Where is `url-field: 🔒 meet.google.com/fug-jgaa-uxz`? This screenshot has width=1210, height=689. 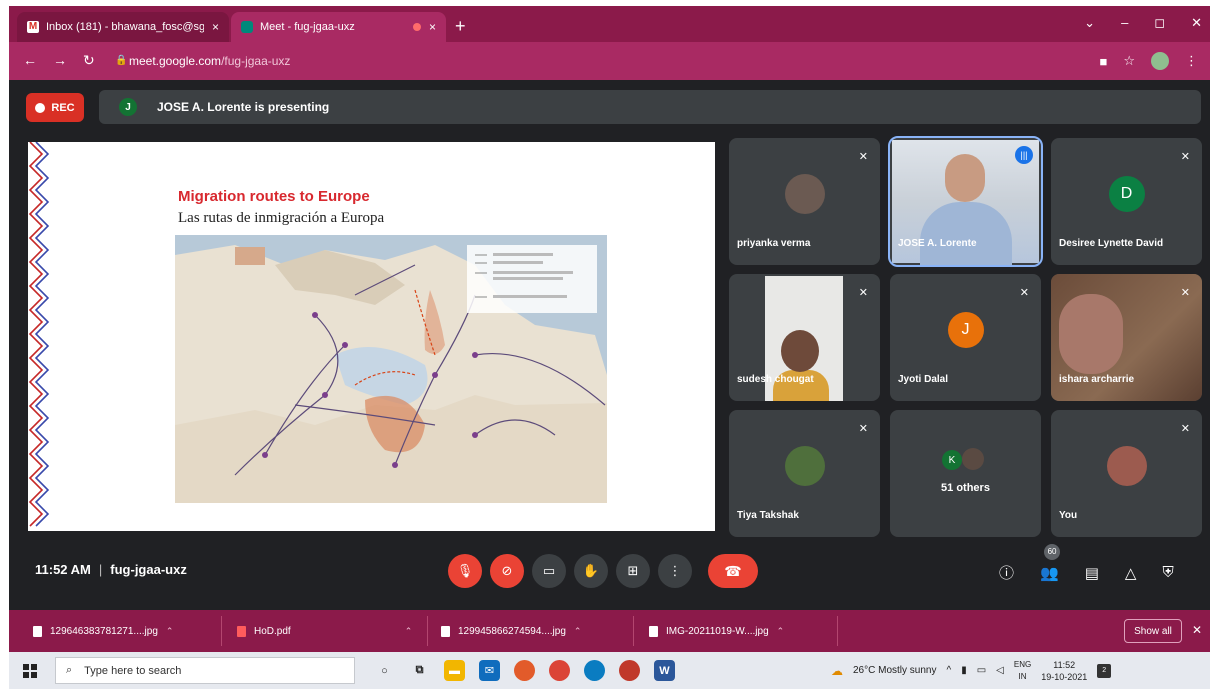 url-field: 🔒 meet.google.com/fug-jgaa-uxz is located at coordinates (593, 61).